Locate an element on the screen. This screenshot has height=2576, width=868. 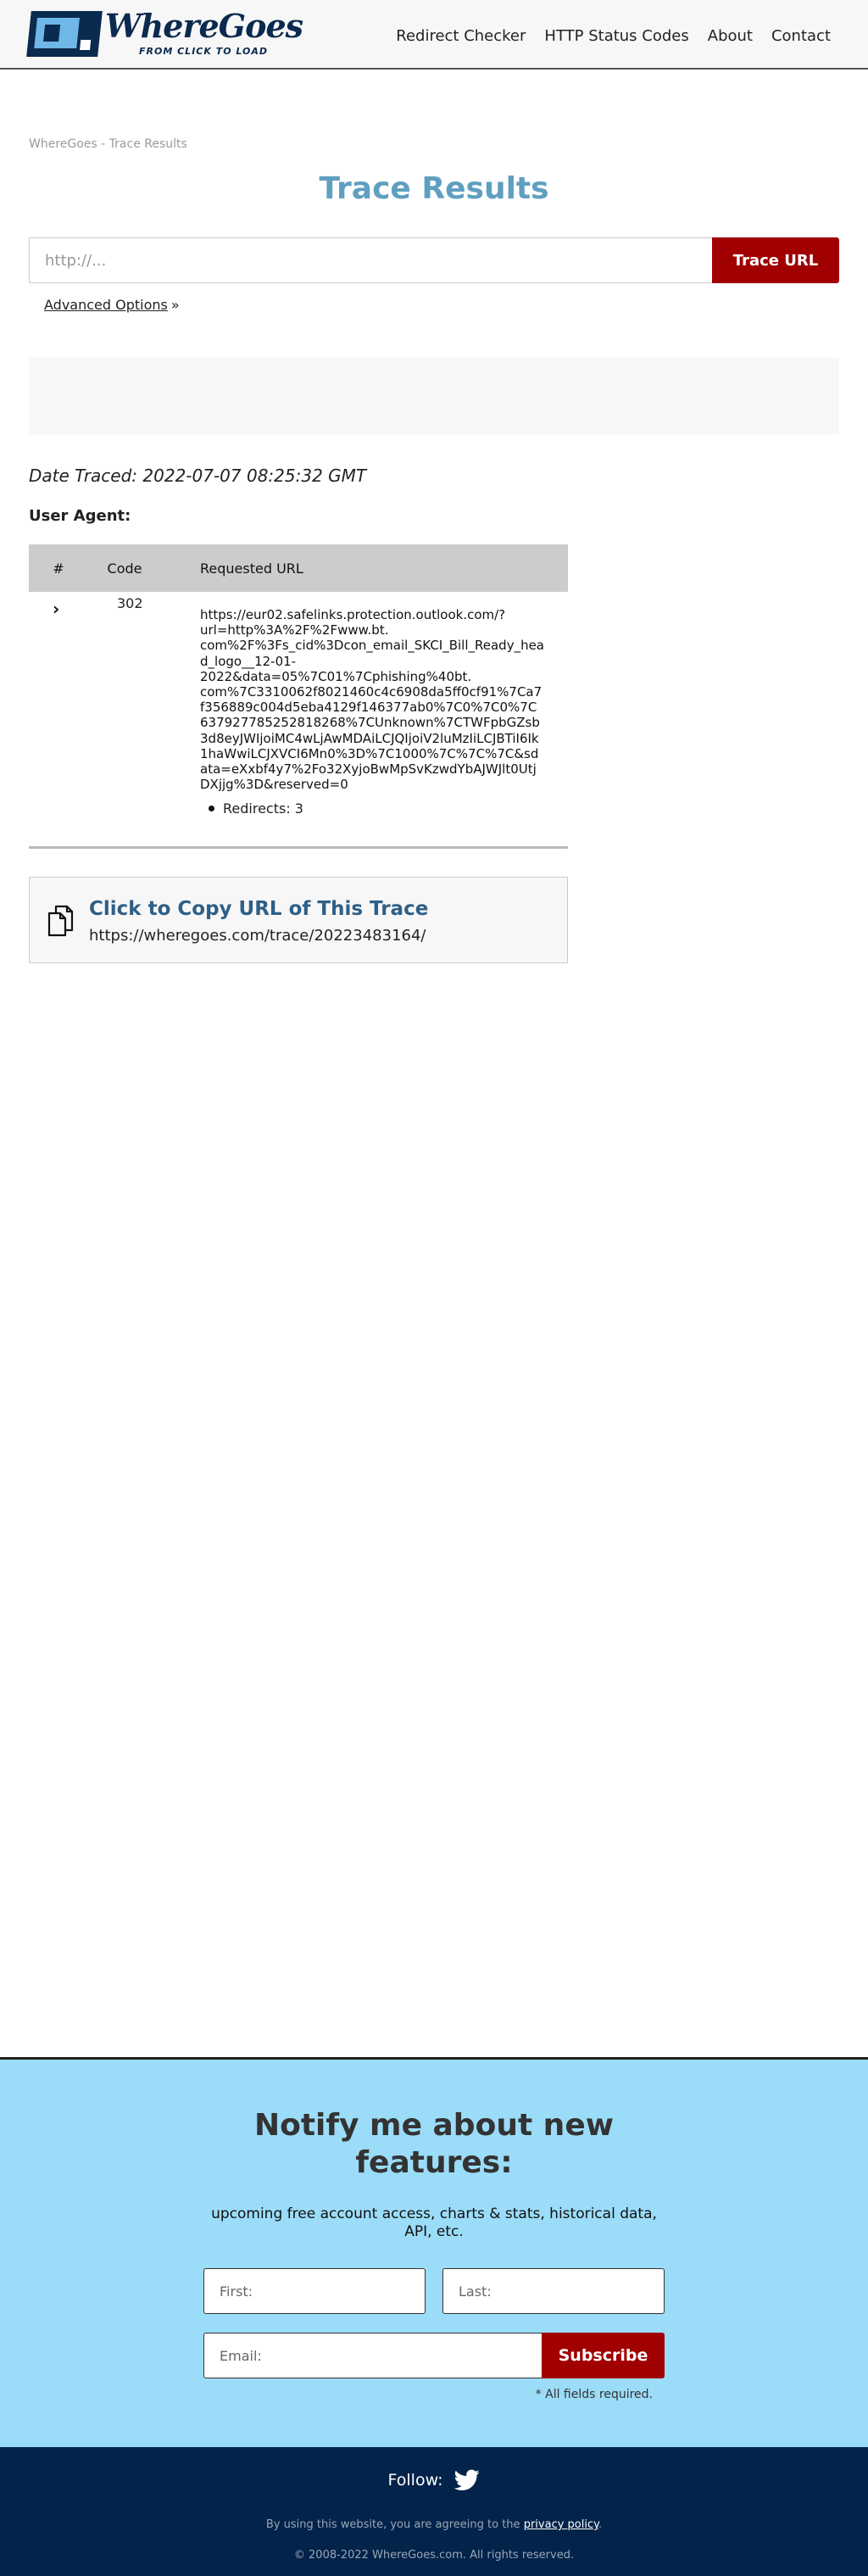
url-line: 2022&data=05%7C01%7Cphishing%40bt. is located at coordinates (336, 676).